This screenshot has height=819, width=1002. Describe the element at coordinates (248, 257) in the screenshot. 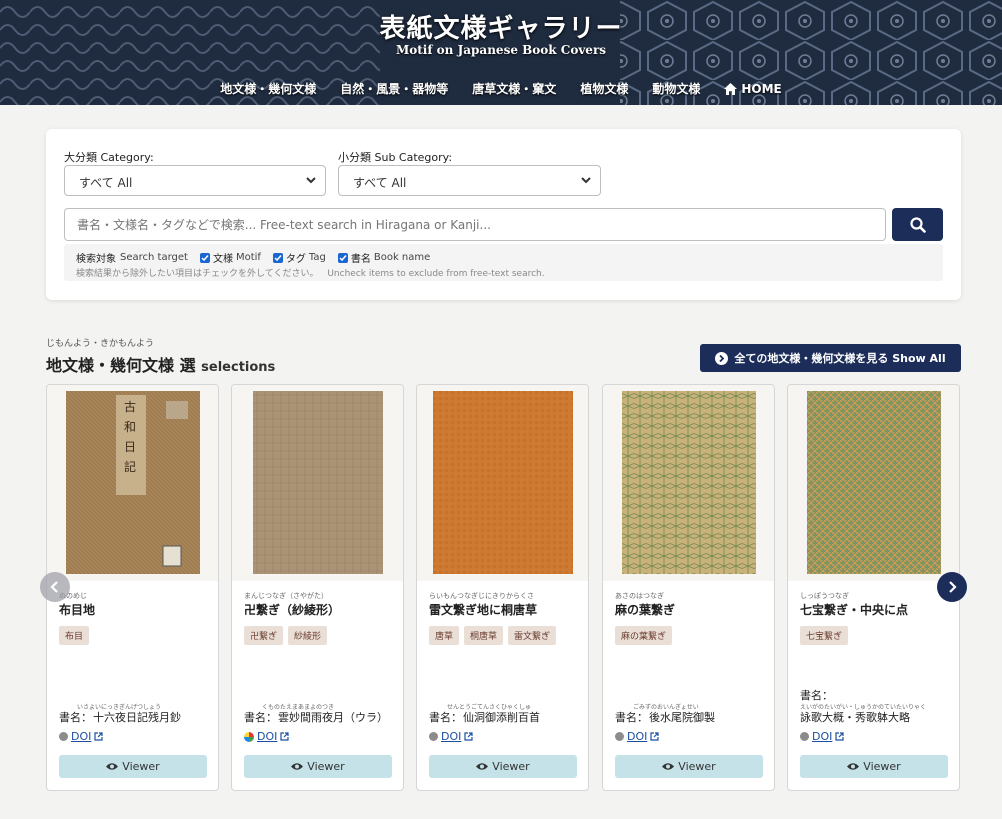

I see `target-option-label-en: Motif` at that location.